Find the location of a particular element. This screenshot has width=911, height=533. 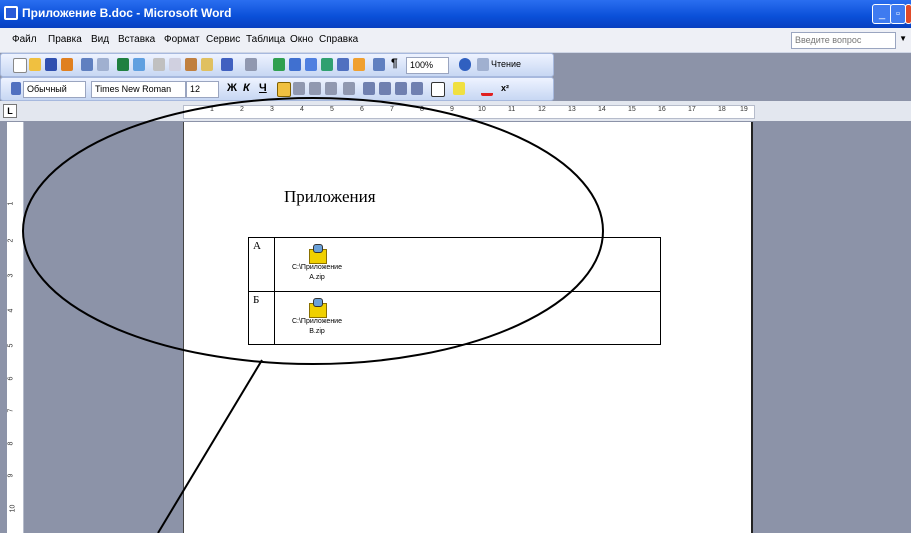

cut-icon is located at coordinates (159, 64).